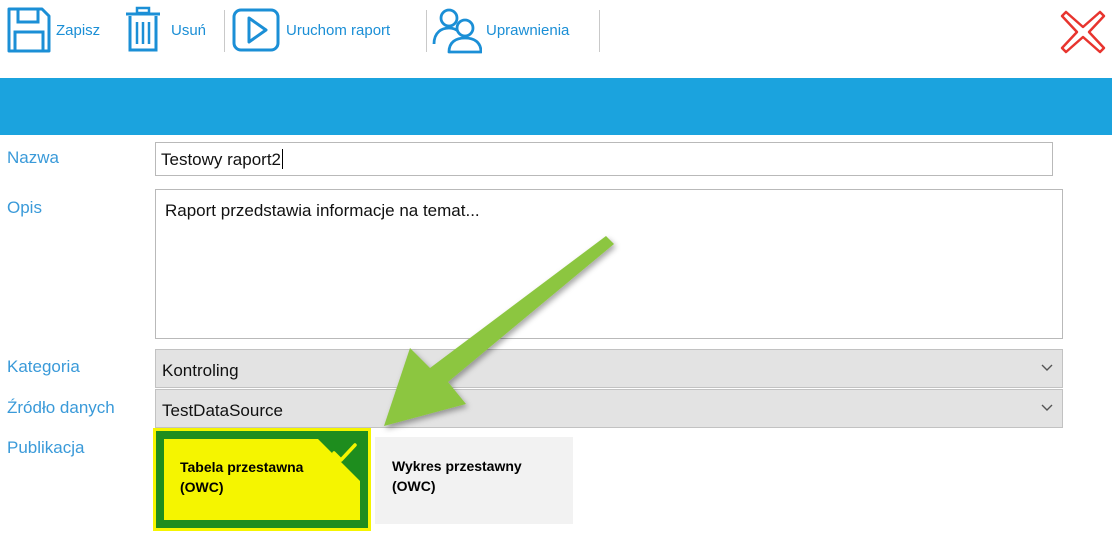 The width and height of the screenshot is (1112, 538). I want to click on description-label: Opis, so click(24, 207).